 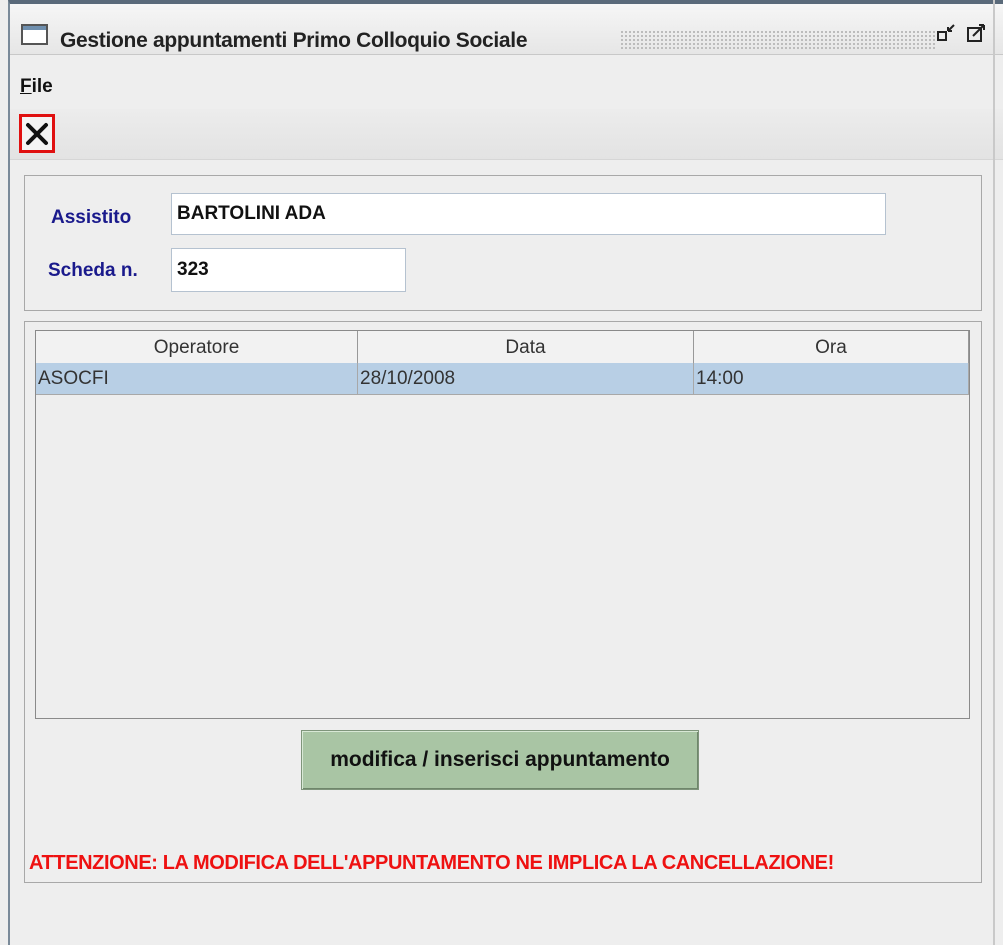 What do you see at coordinates (528, 214) in the screenshot?
I see `assistito-field: BARTOLINI ADA` at bounding box center [528, 214].